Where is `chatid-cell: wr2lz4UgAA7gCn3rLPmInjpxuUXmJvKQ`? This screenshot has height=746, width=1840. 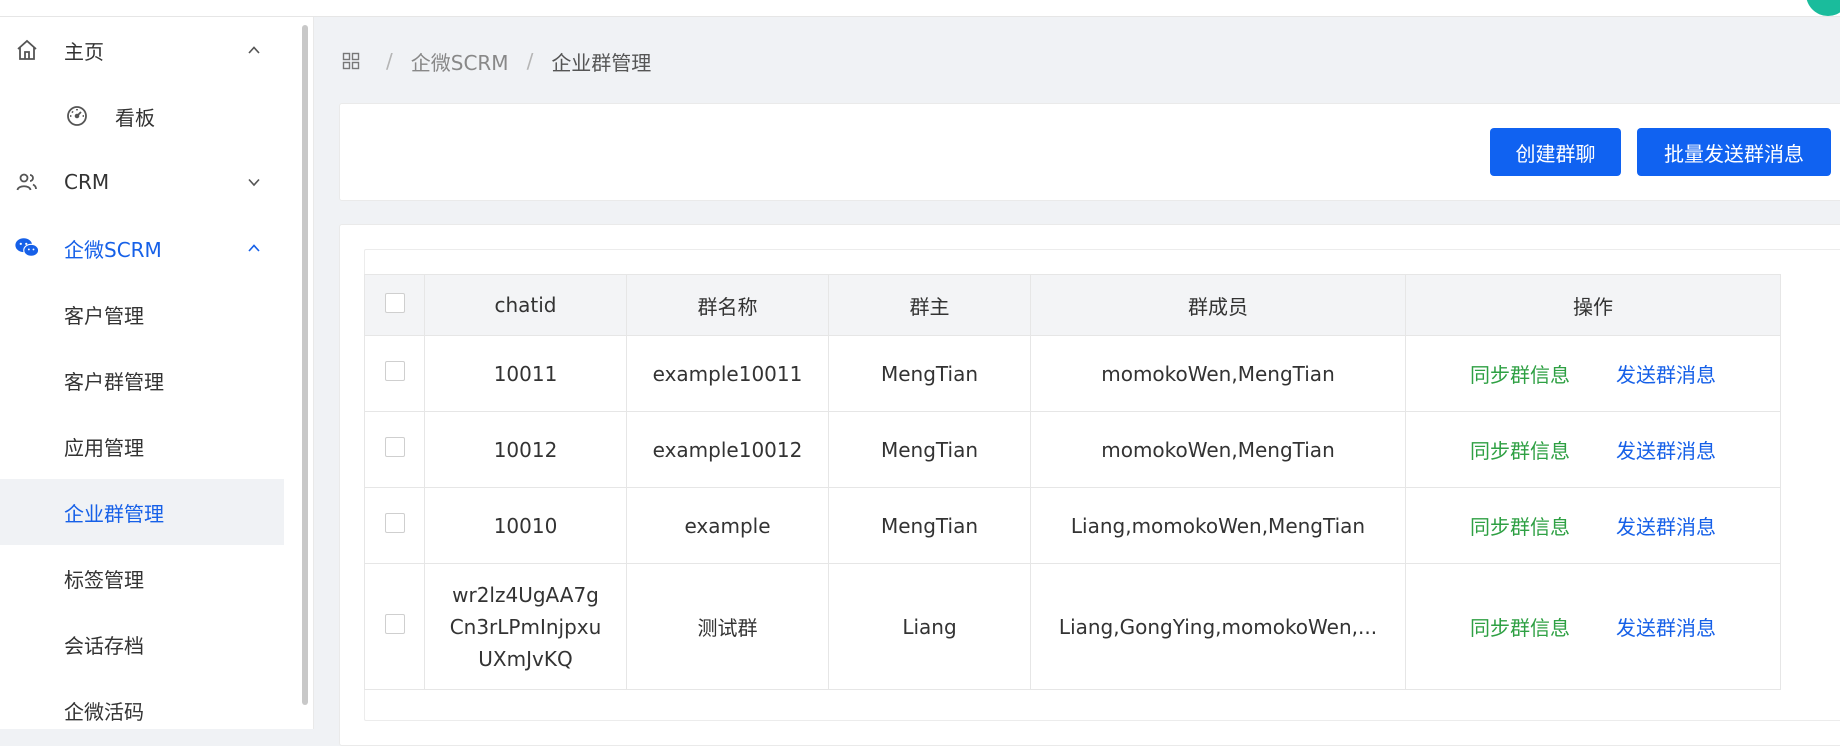 chatid-cell: wr2lz4UgAA7gCn3rLPmInjpxuUXmJvKQ is located at coordinates (525, 626).